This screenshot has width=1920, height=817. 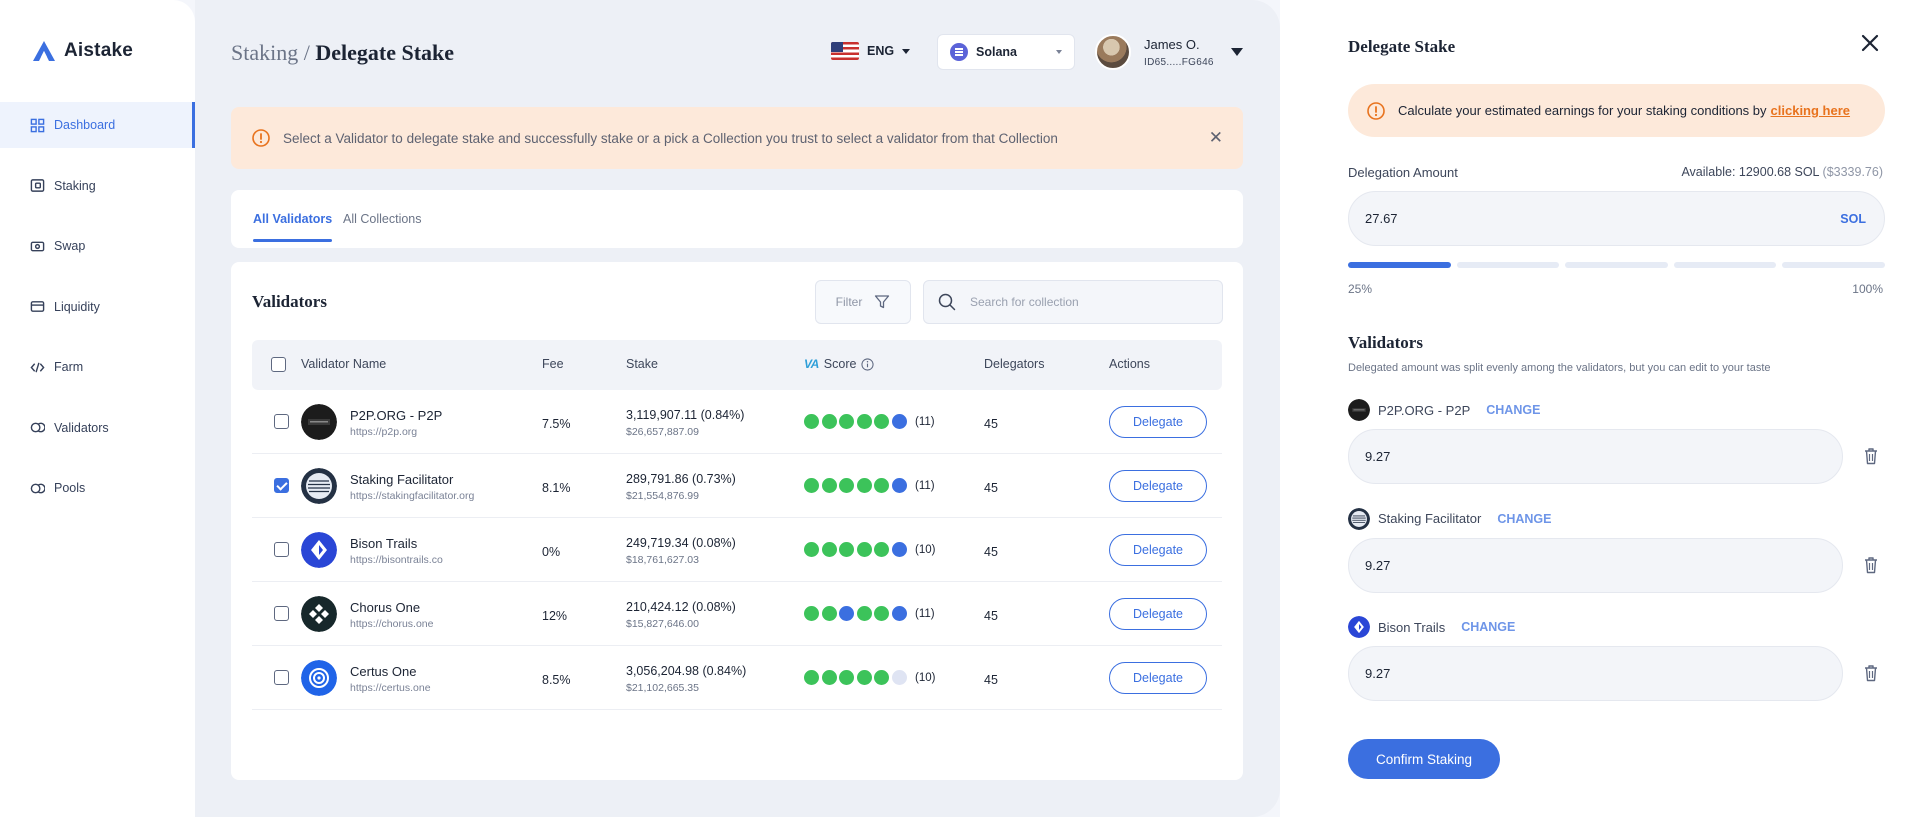 I want to click on filter-button: Filter, so click(x=863, y=302).